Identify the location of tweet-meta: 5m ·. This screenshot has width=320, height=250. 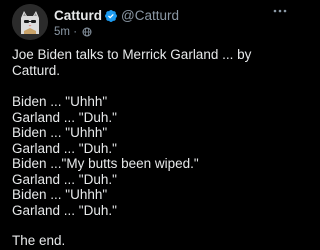
(73, 32).